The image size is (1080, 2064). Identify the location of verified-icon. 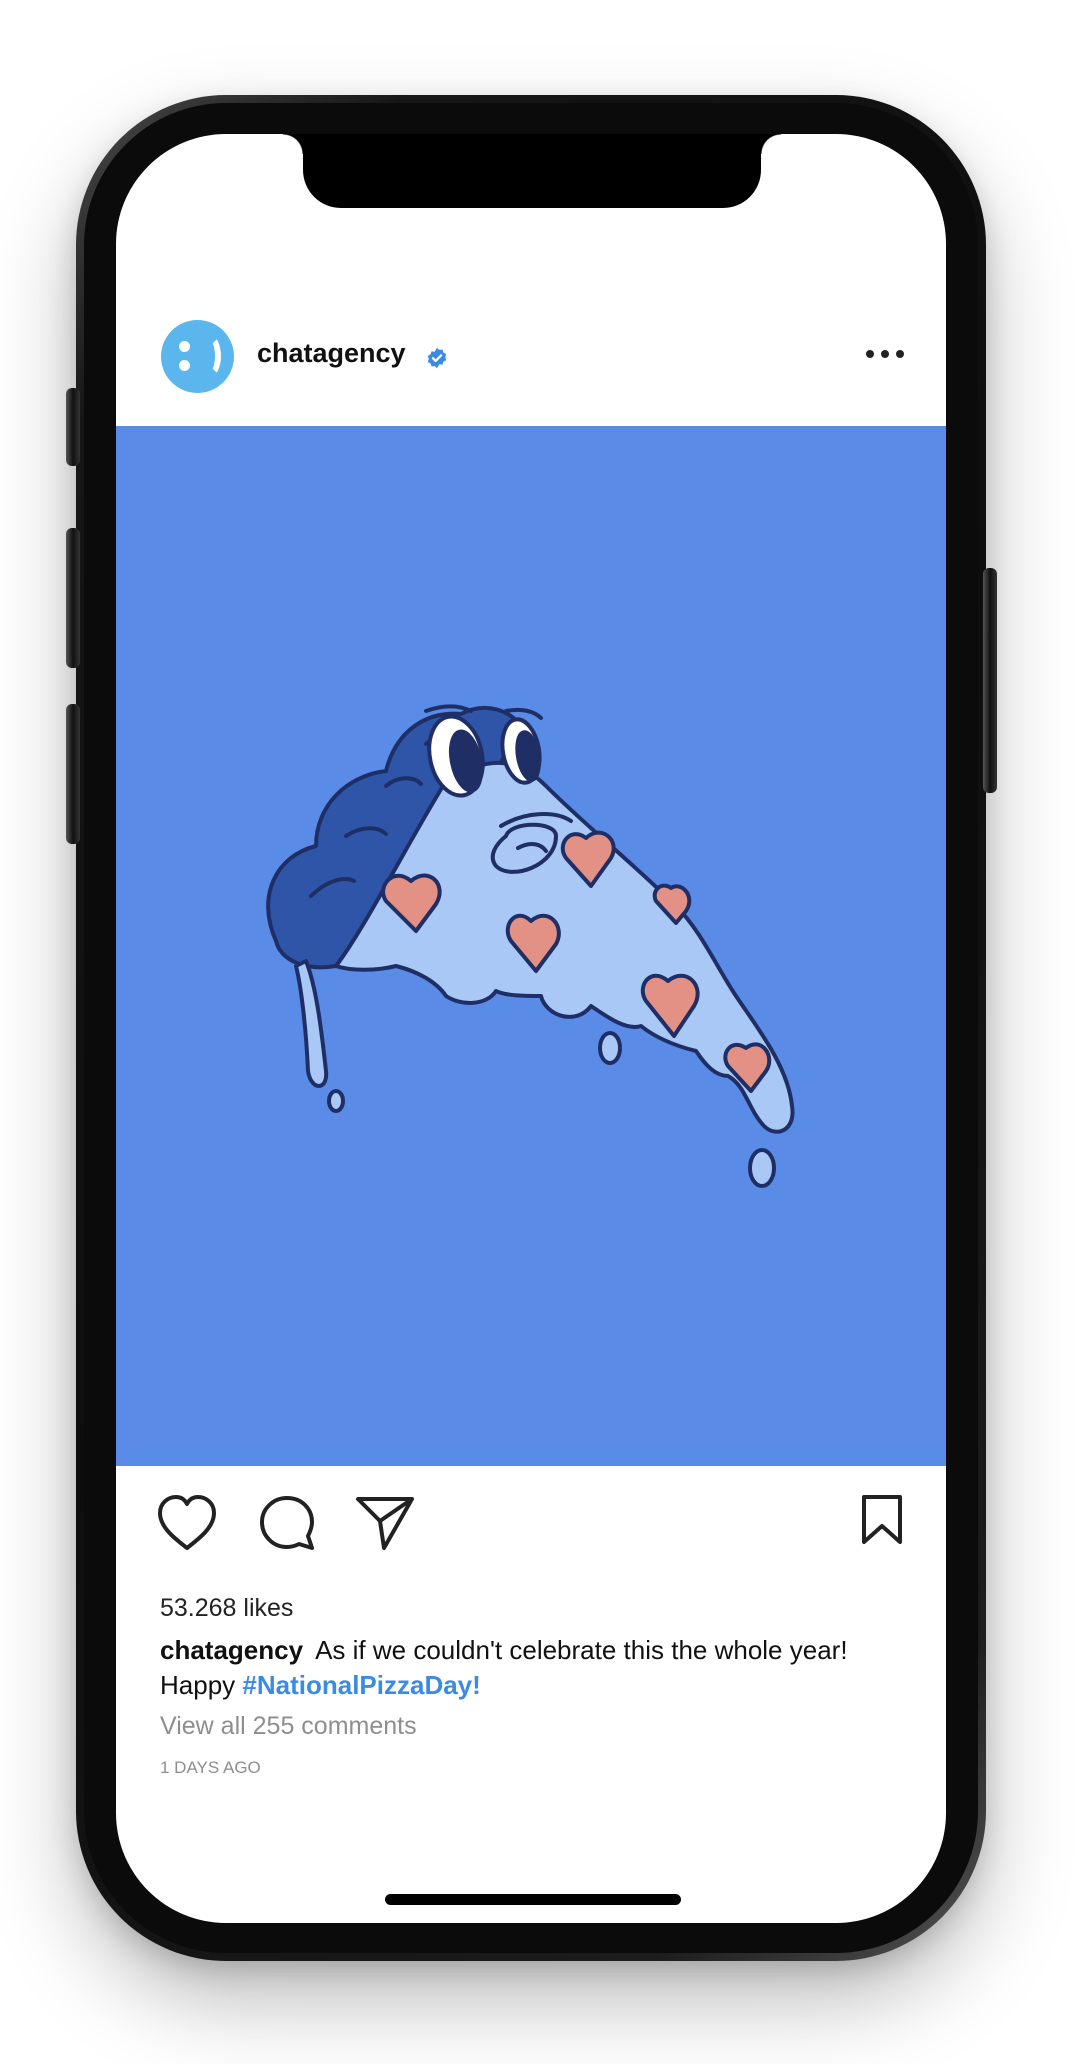
(437, 358).